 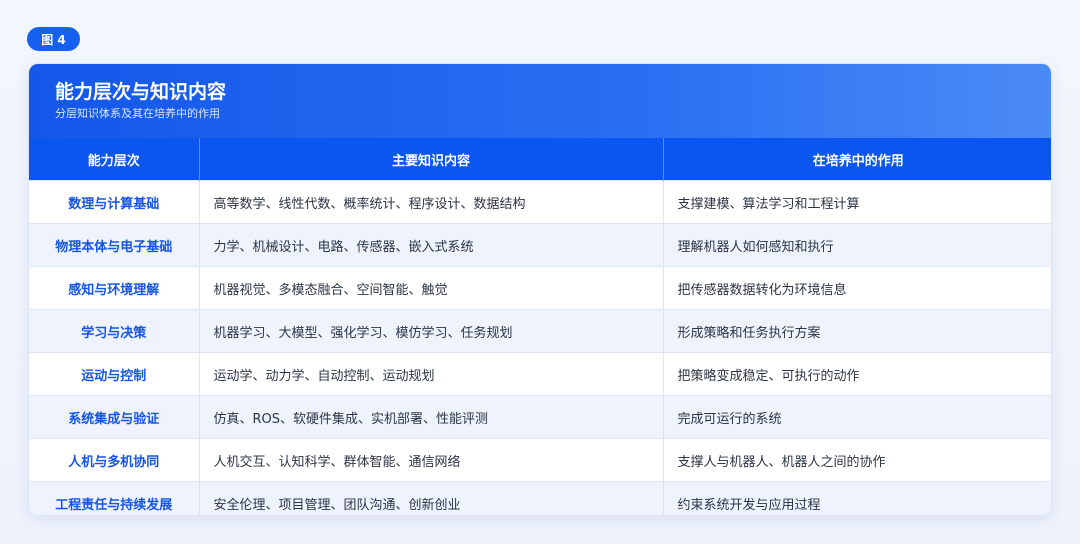 I want to click on table-row: 系统集成与验证 仿真、ROS、软硬件集成、实机部署、性能评测 完成可运行的系统, so click(x=540, y=417).